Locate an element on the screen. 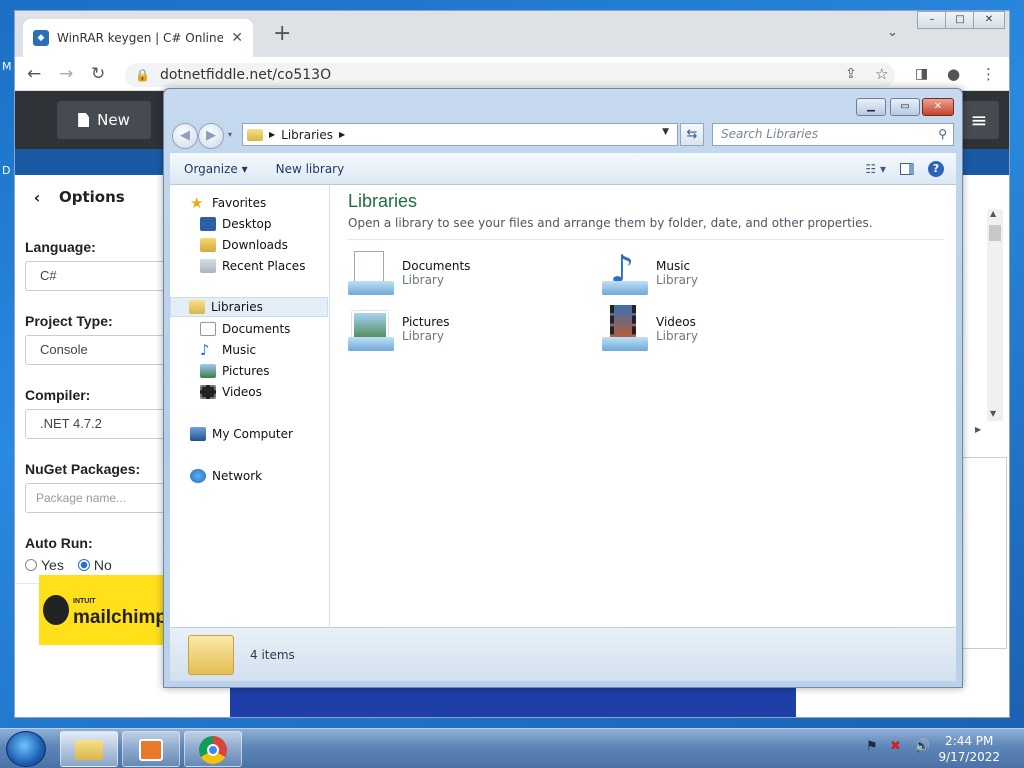 This screenshot has height=768, width=1024. nav-music: ♪ Music is located at coordinates (228, 350).